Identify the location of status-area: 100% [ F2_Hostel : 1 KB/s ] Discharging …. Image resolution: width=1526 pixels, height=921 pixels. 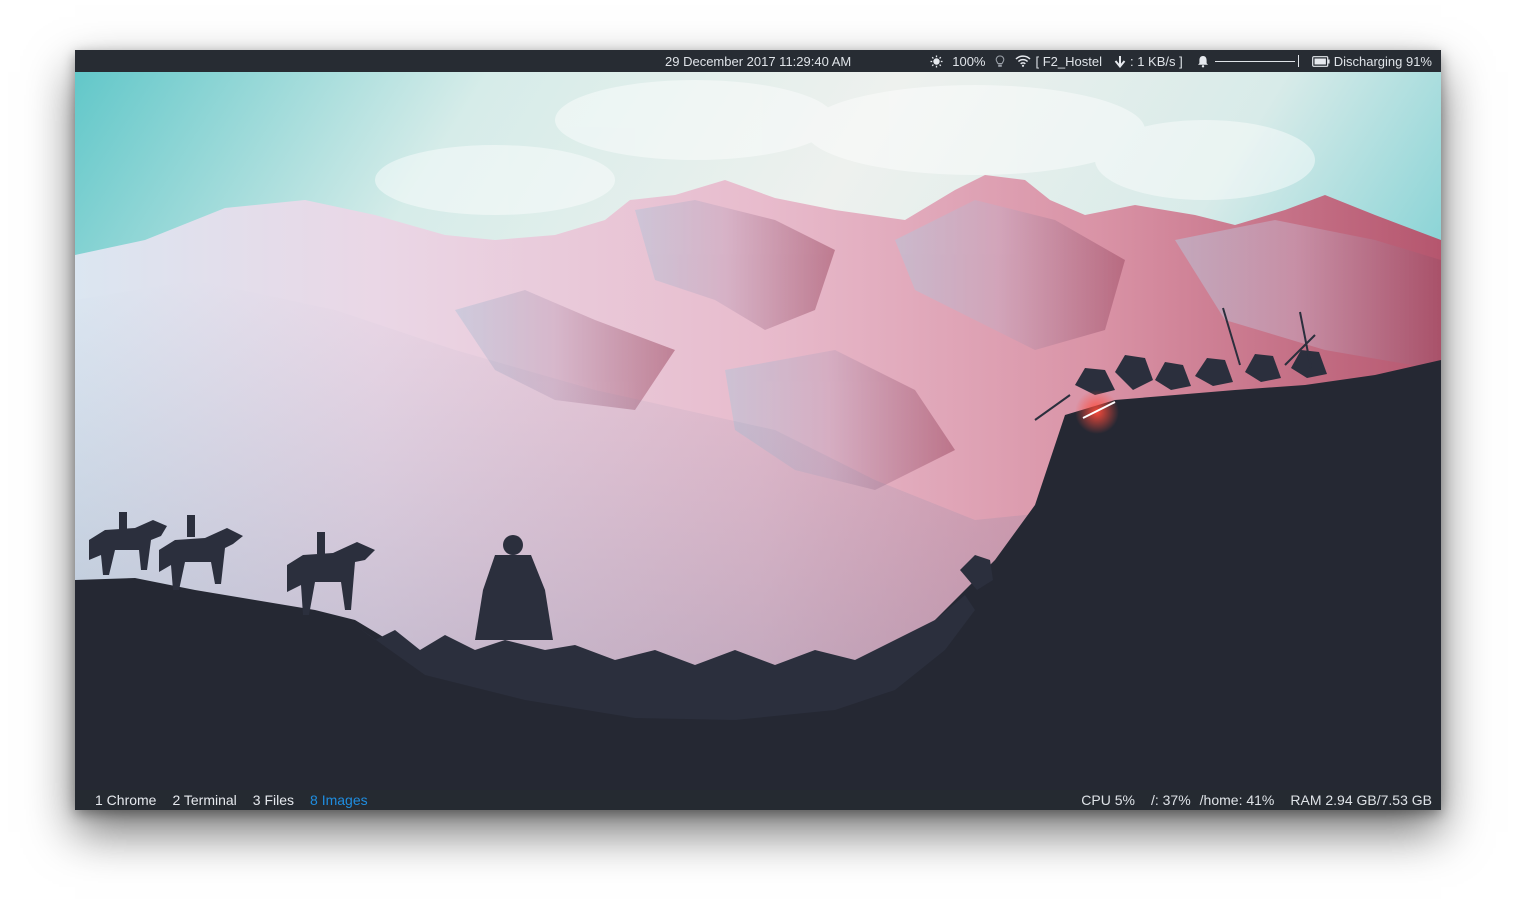
(1181, 61).